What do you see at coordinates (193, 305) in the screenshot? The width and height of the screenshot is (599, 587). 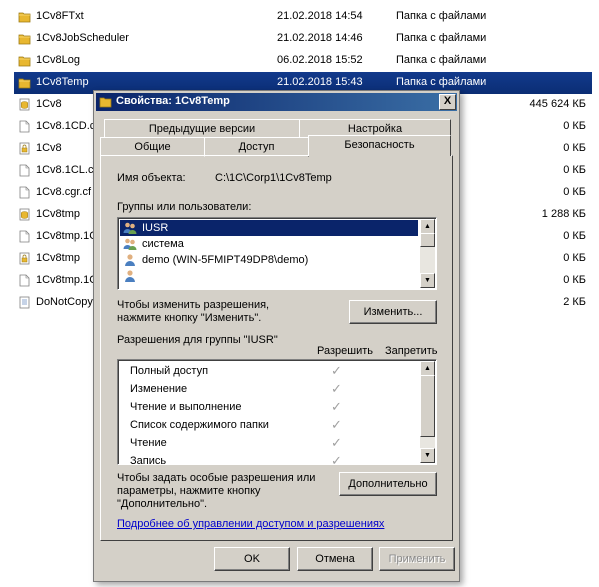 I see `change-hint-line1: Чтобы изменить разрешения,` at bounding box center [193, 305].